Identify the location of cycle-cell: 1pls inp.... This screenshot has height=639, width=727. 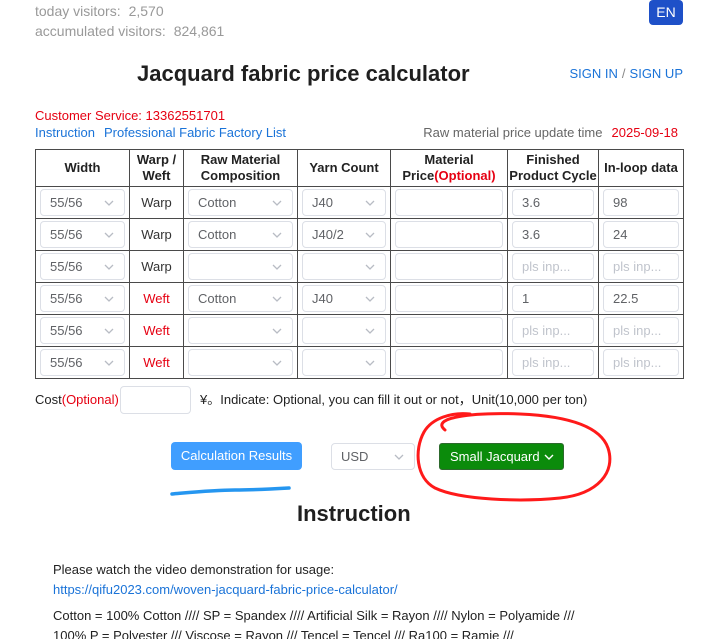
(553, 298).